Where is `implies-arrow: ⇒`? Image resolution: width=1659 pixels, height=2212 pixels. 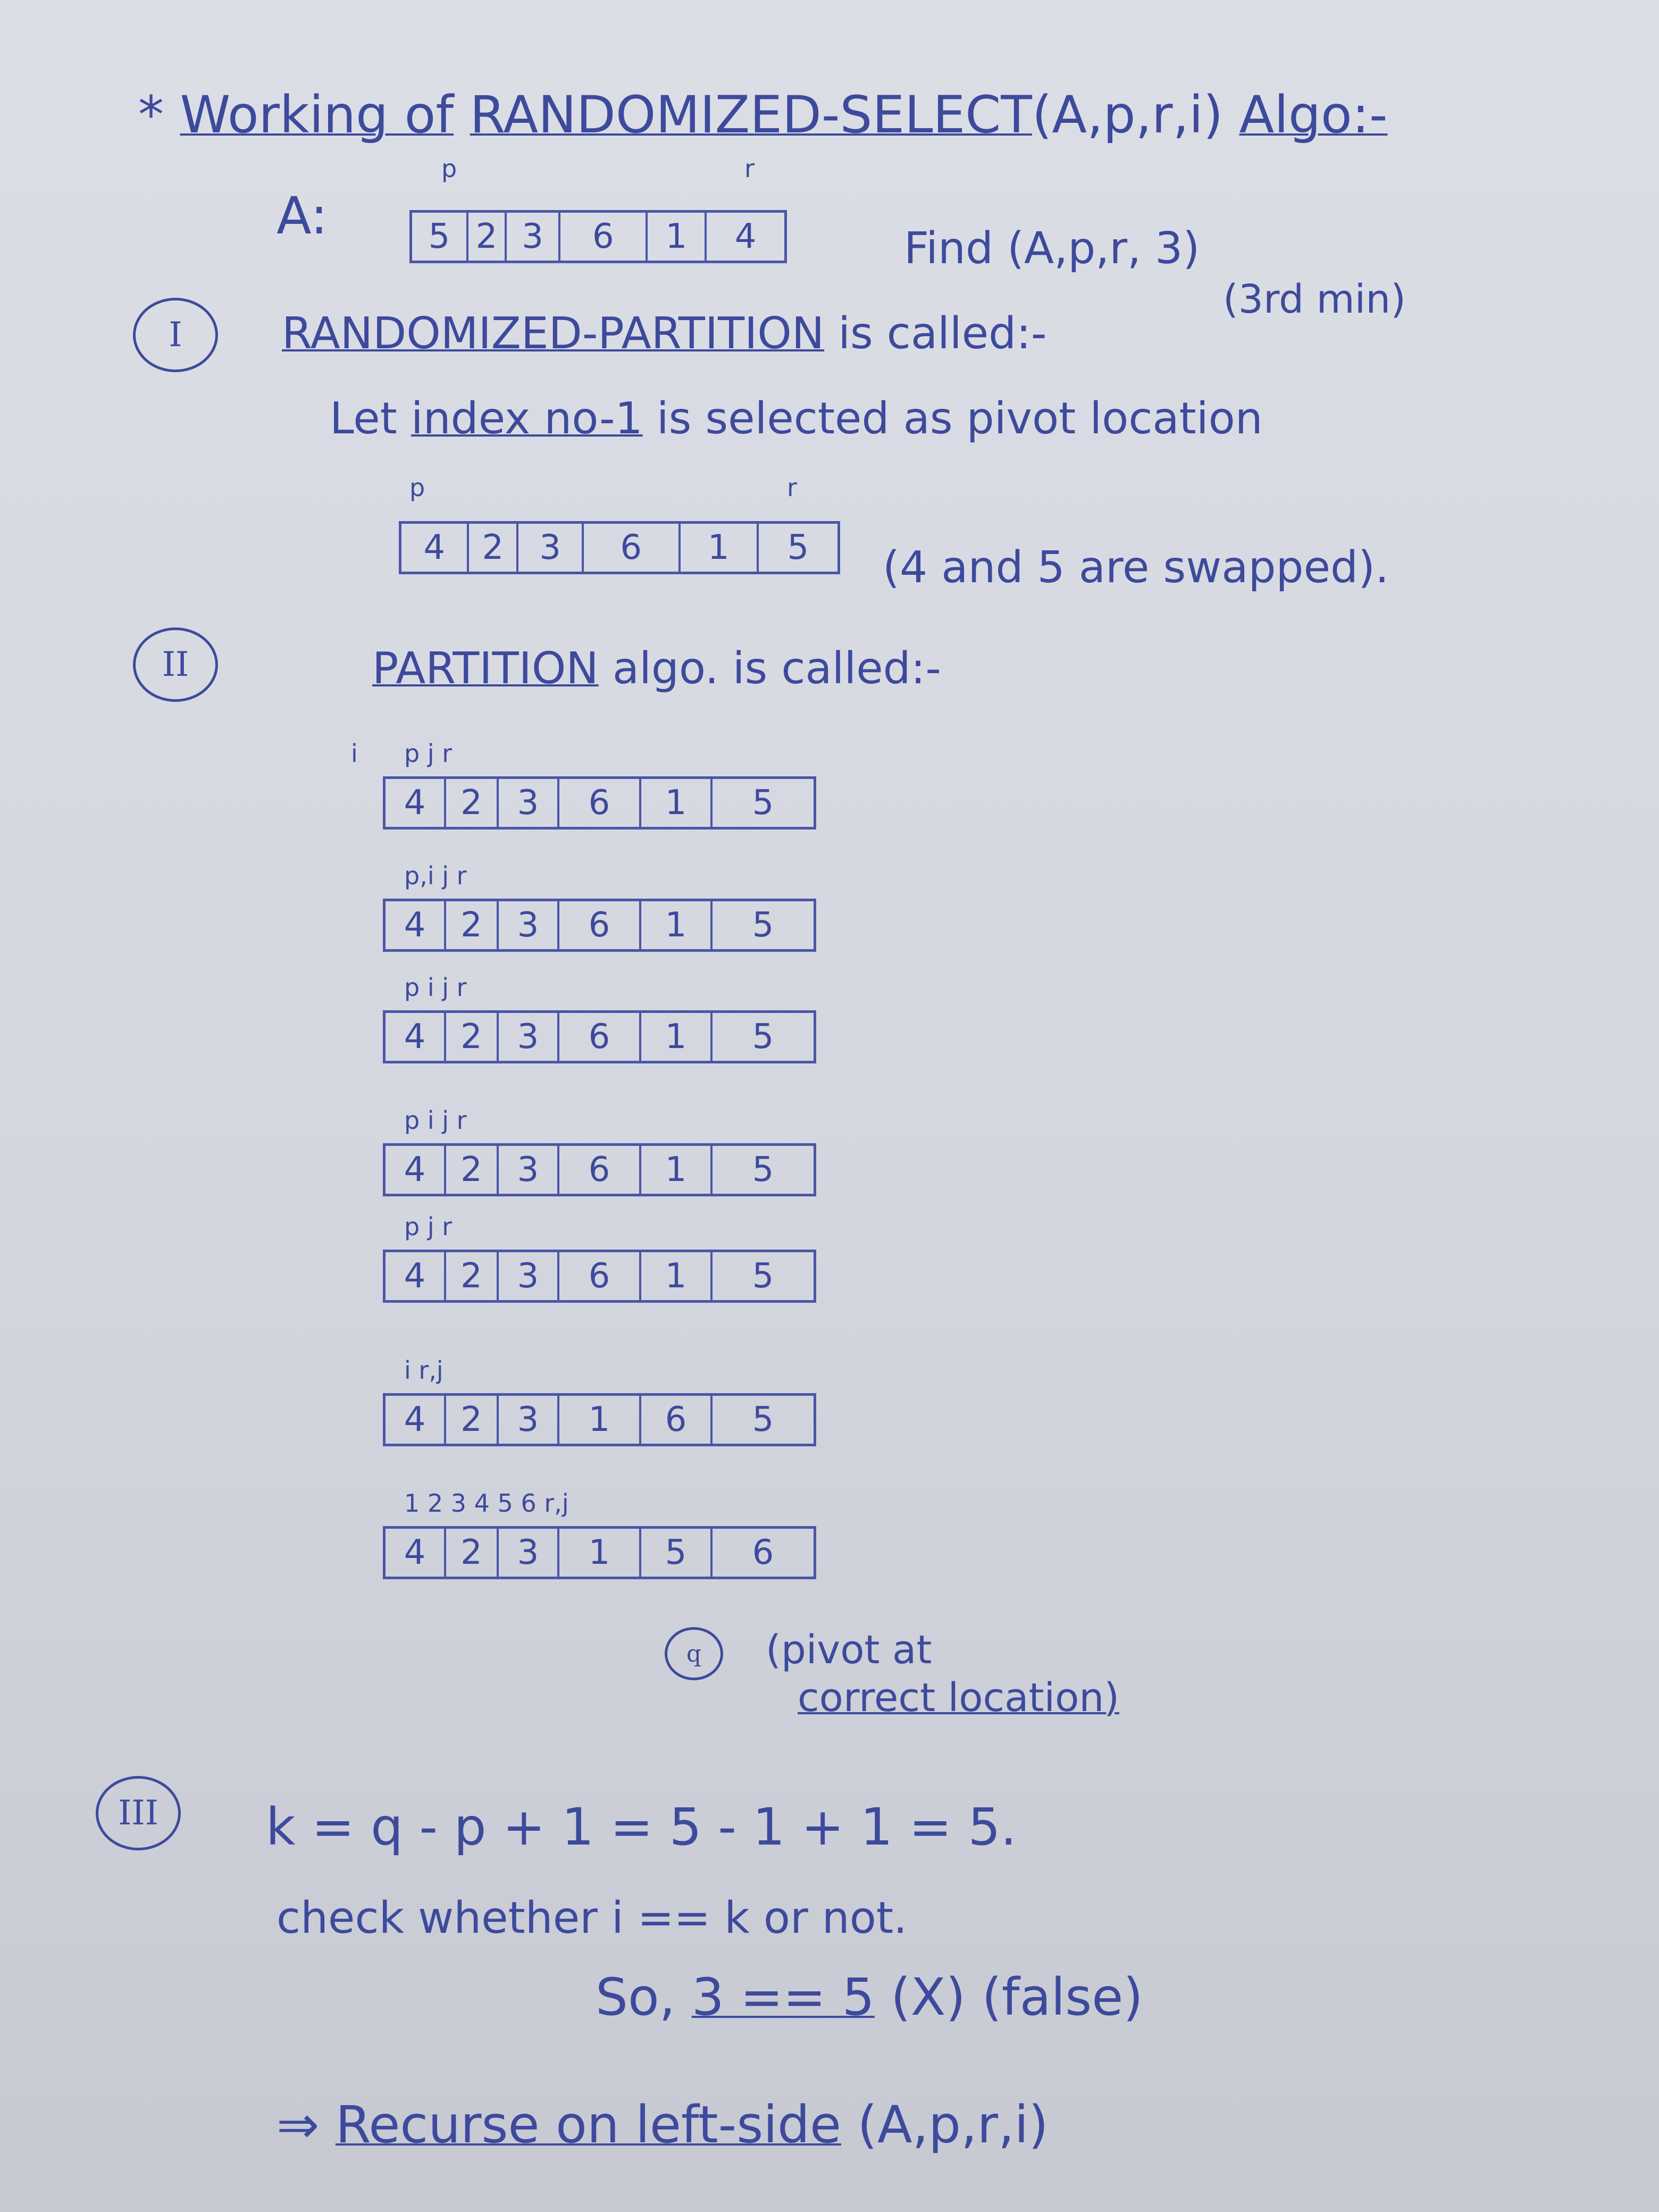
implies-arrow: ⇒ is located at coordinates (298, 2125).